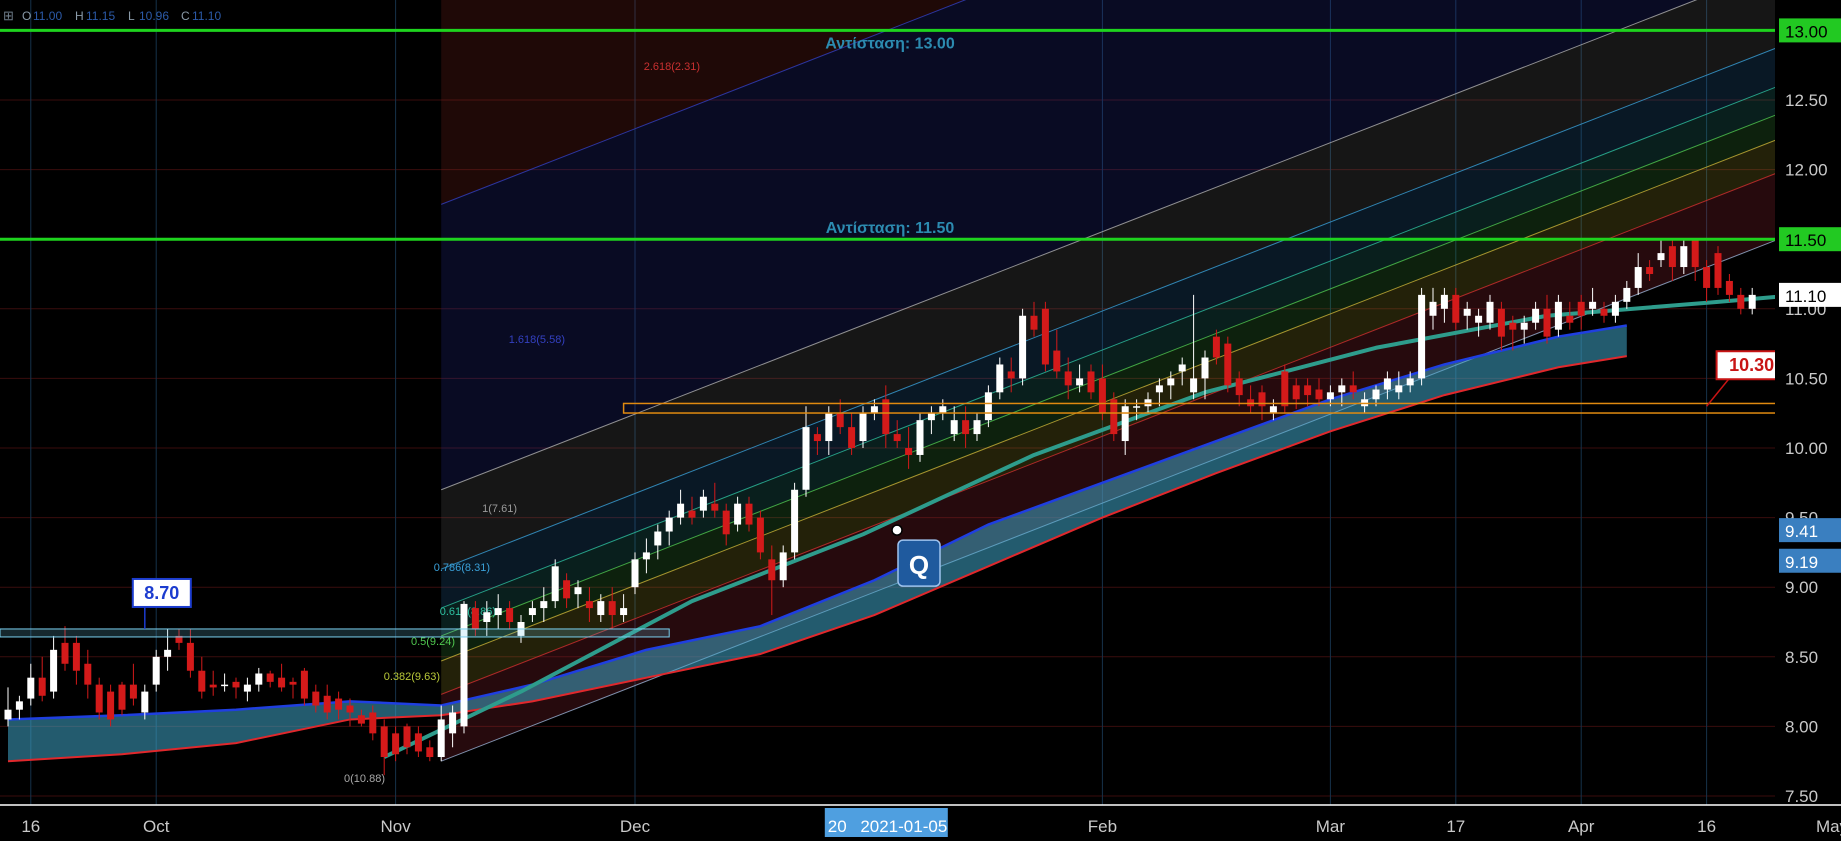  What do you see at coordinates (47, 16) in the screenshot?
I see `ohlc-value-o: 11.00` at bounding box center [47, 16].